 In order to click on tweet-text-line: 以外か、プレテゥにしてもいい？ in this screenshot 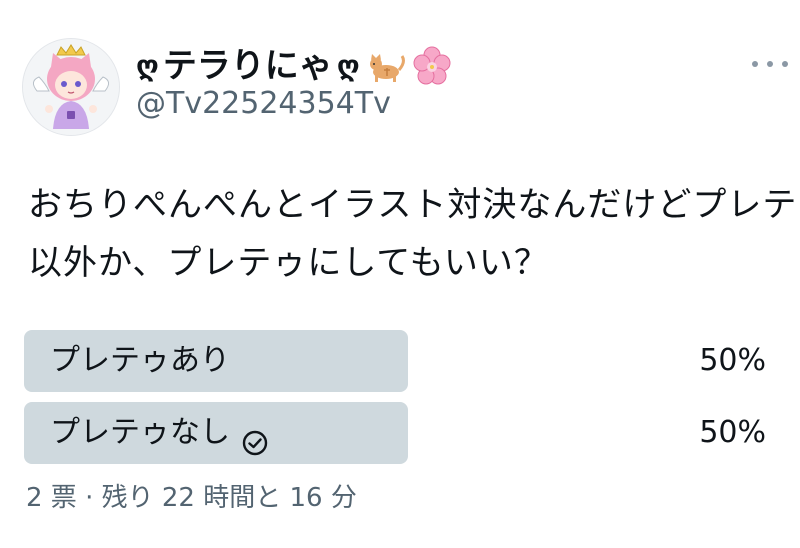, I will do `click(288, 263)`.